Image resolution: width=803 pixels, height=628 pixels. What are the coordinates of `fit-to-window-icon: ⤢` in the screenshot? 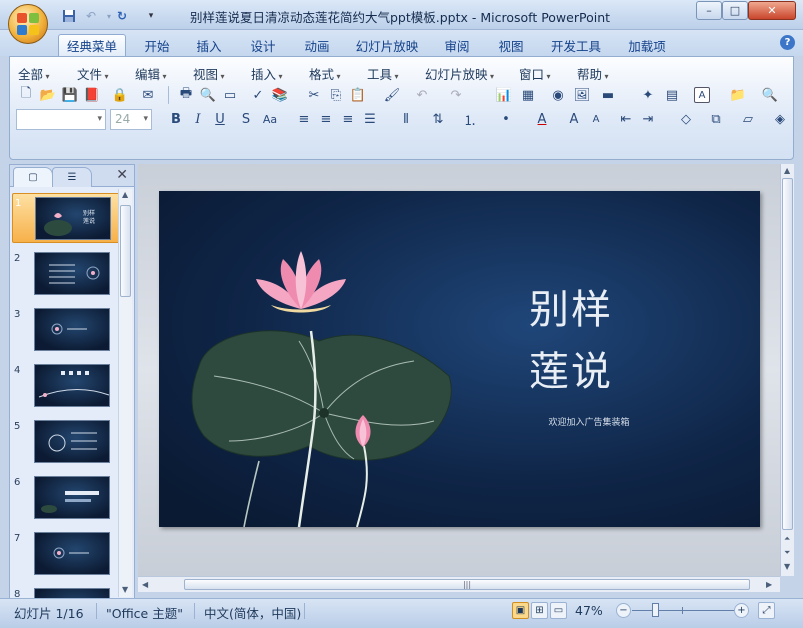 It's located at (766, 610).